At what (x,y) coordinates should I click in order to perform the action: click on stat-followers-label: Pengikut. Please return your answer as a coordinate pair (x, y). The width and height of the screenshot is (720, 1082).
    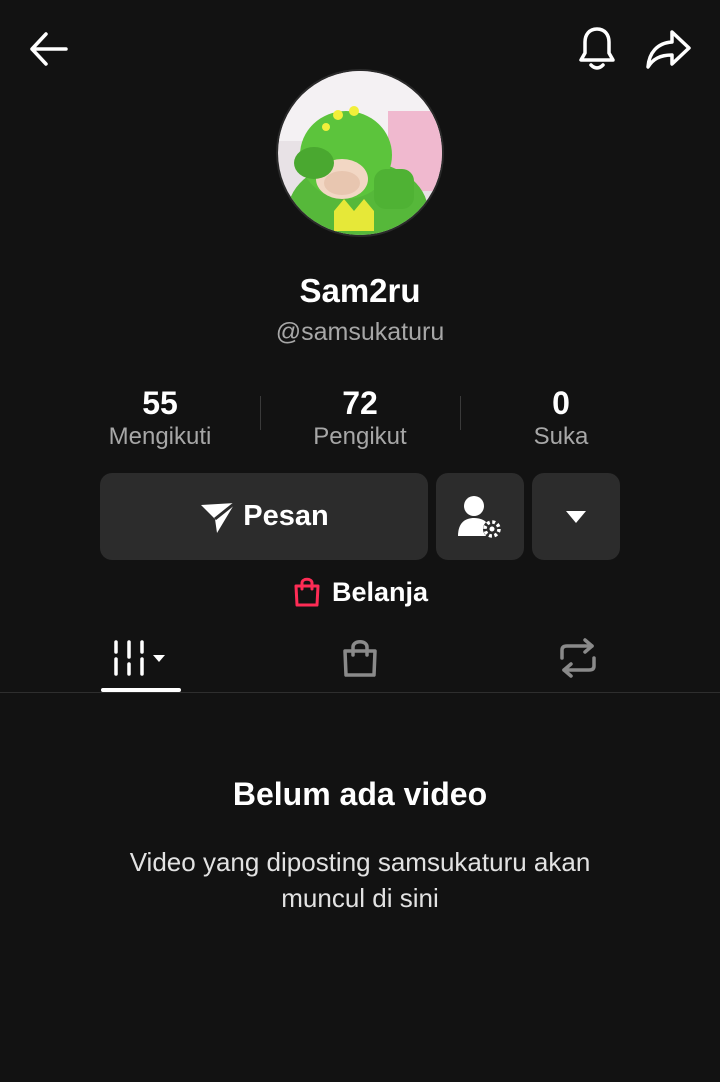
    Looking at the image, I should click on (360, 436).